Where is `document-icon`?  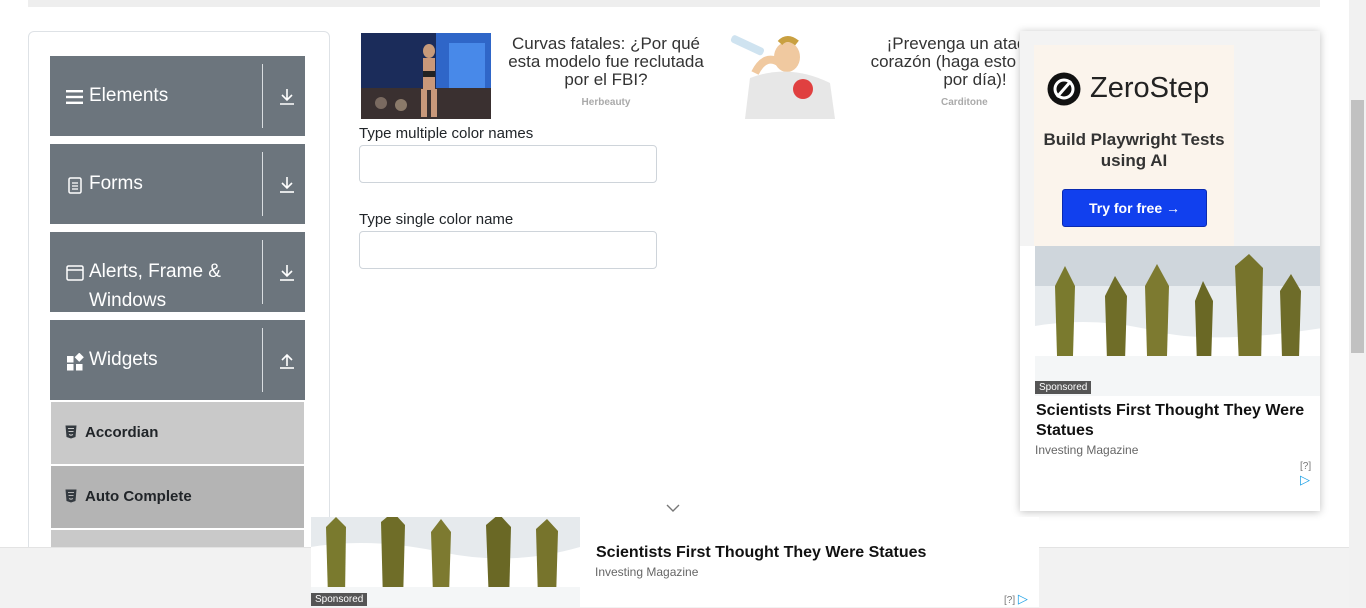
document-icon is located at coordinates (75, 185).